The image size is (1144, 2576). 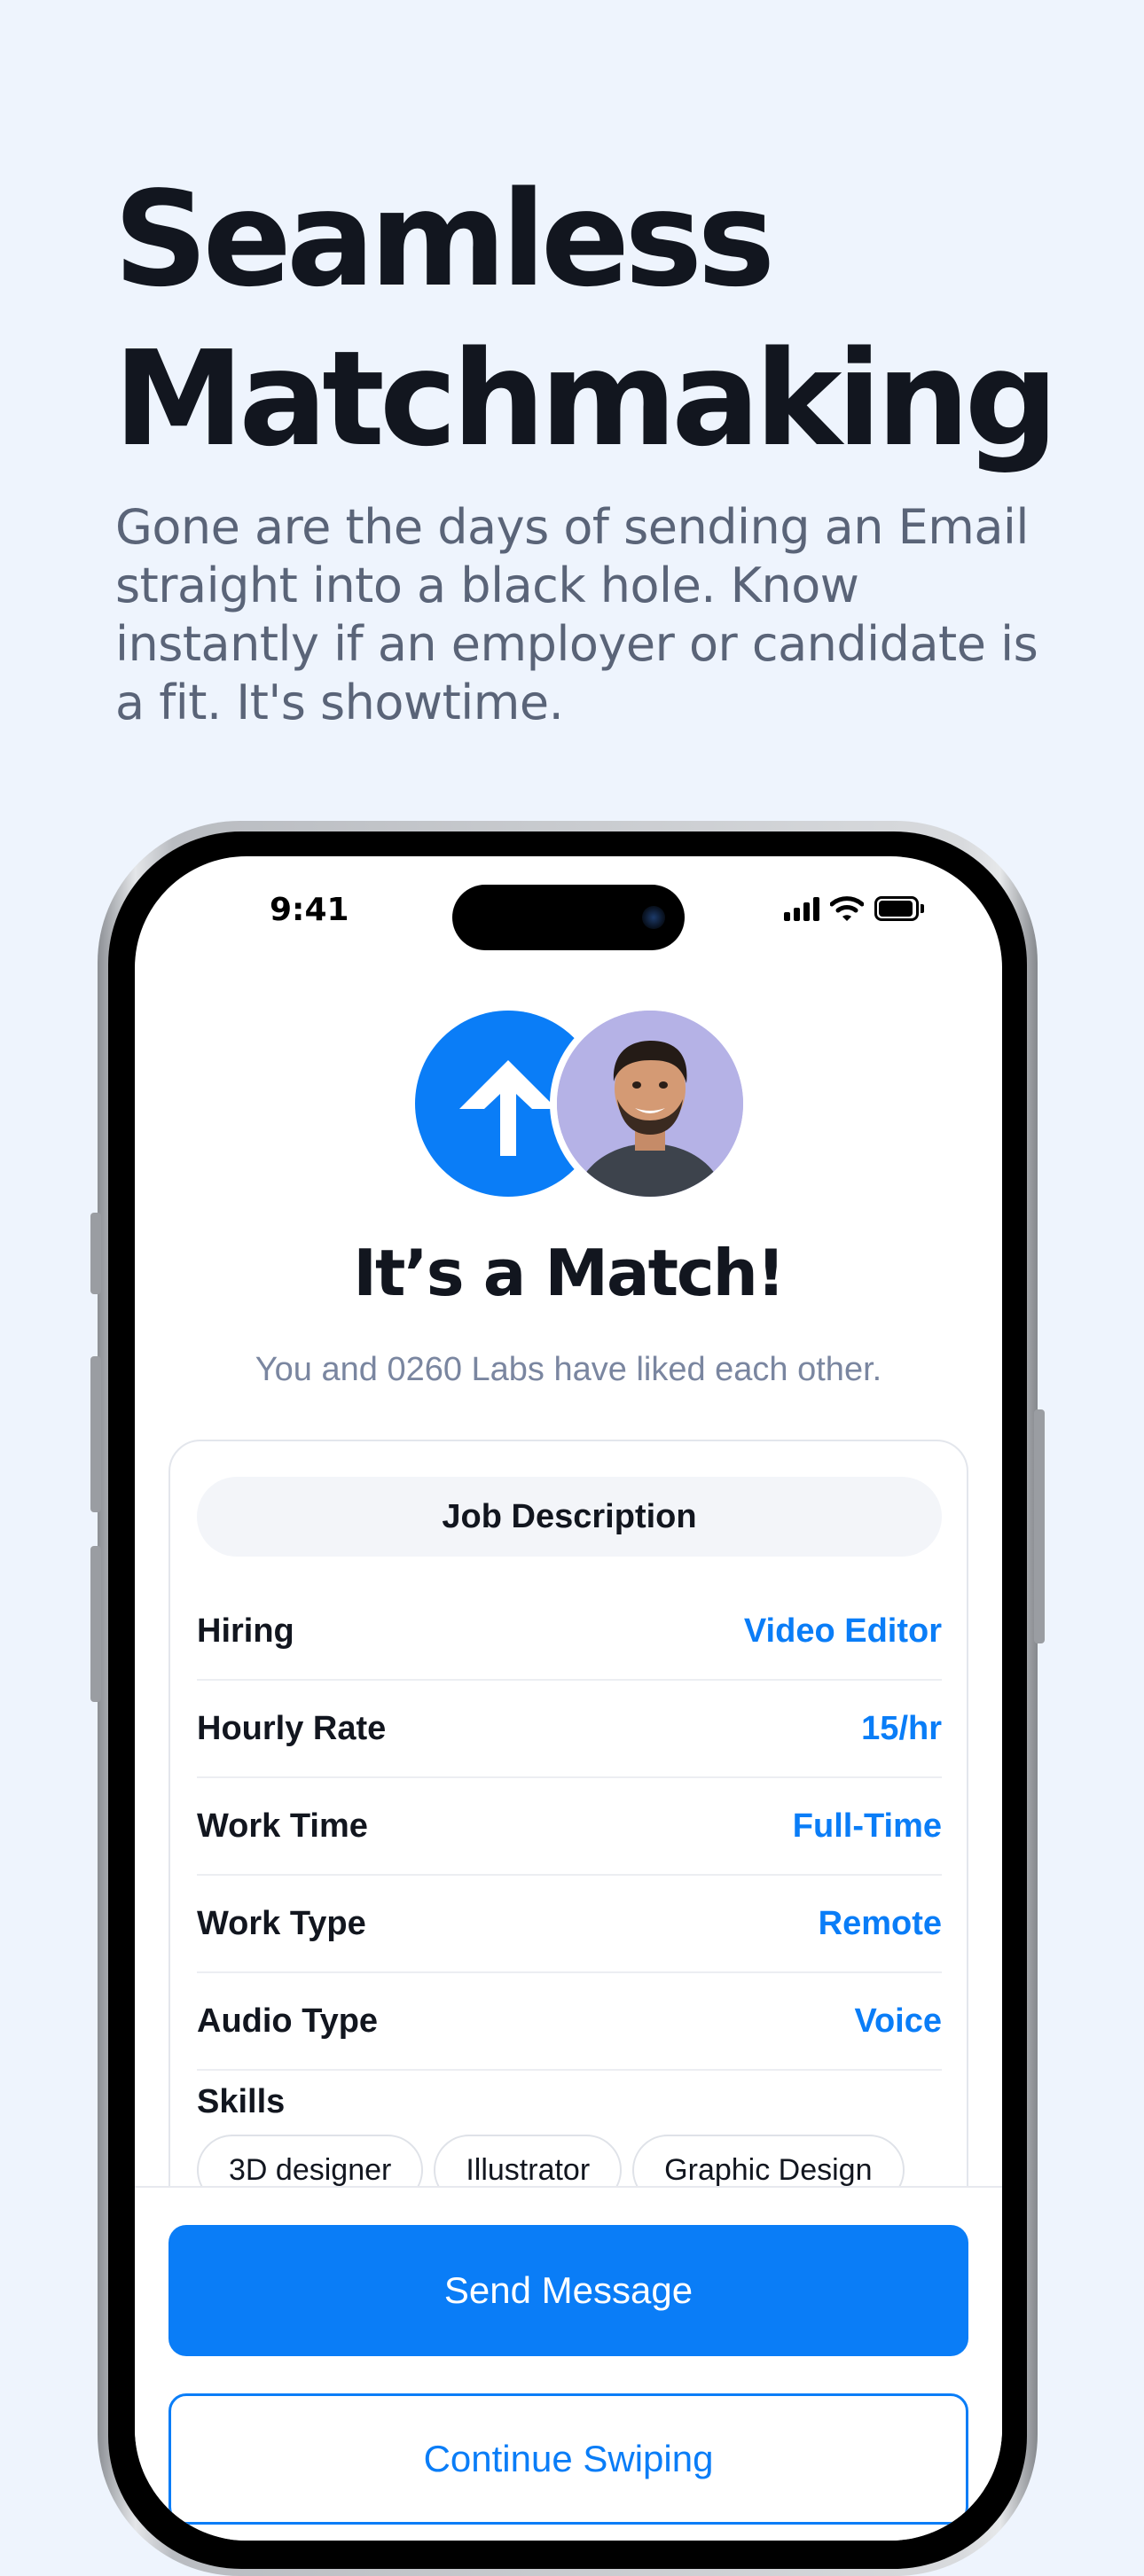 What do you see at coordinates (96, 1624) in the screenshot?
I see `volume-down-button` at bounding box center [96, 1624].